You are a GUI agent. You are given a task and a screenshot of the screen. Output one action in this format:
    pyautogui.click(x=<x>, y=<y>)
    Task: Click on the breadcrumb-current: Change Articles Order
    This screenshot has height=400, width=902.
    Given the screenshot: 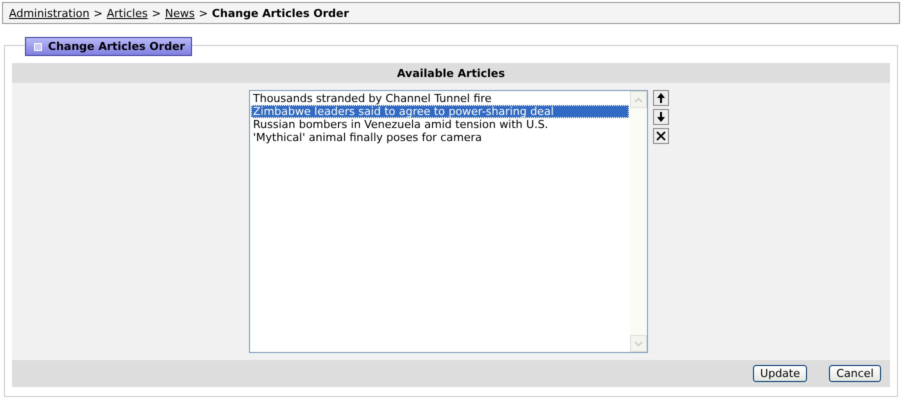 What is the action you would take?
    pyautogui.click(x=280, y=13)
    